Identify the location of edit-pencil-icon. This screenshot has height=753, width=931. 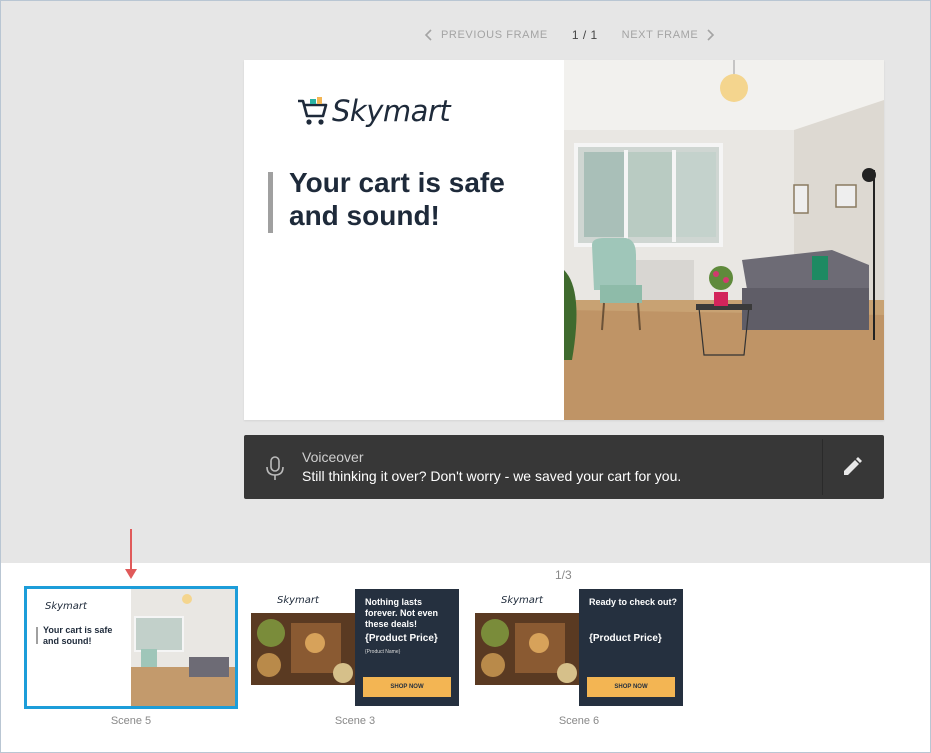
(852, 467).